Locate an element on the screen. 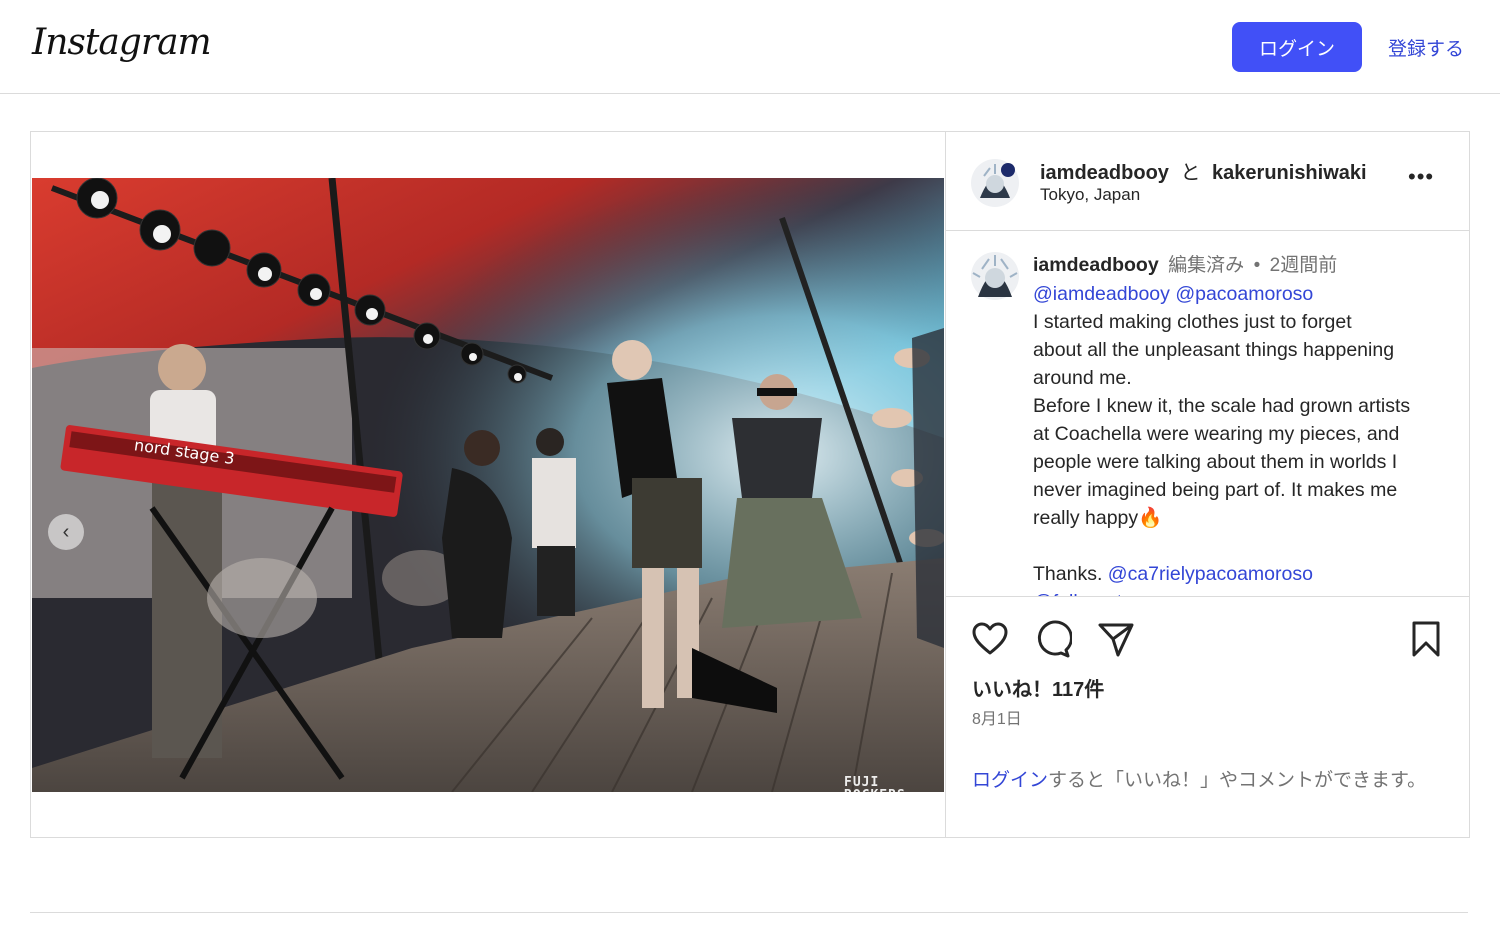 The image size is (1500, 938). post-date: 8月1日 is located at coordinates (997, 717).